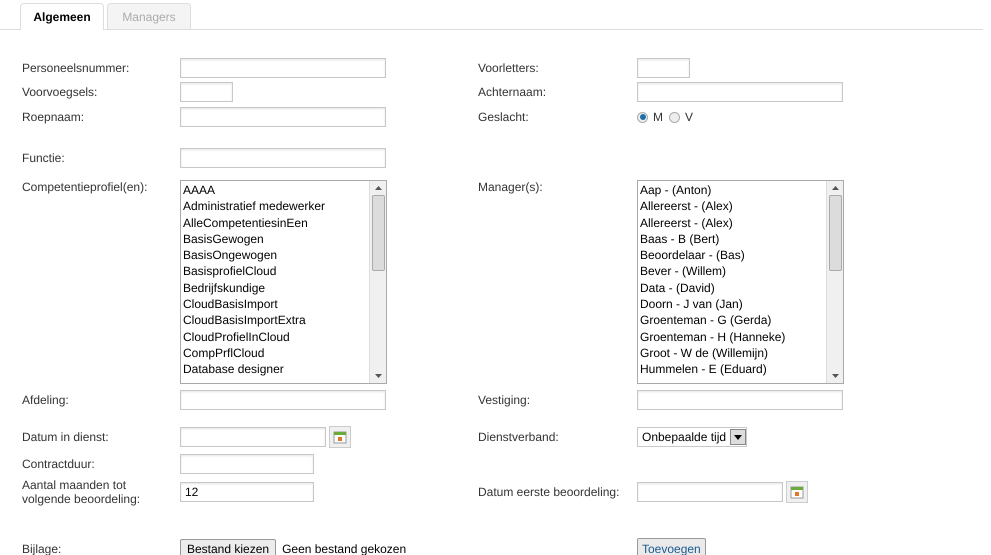 The image size is (991, 555). What do you see at coordinates (276, 369) in the screenshot?
I see `list-item: Database designer` at bounding box center [276, 369].